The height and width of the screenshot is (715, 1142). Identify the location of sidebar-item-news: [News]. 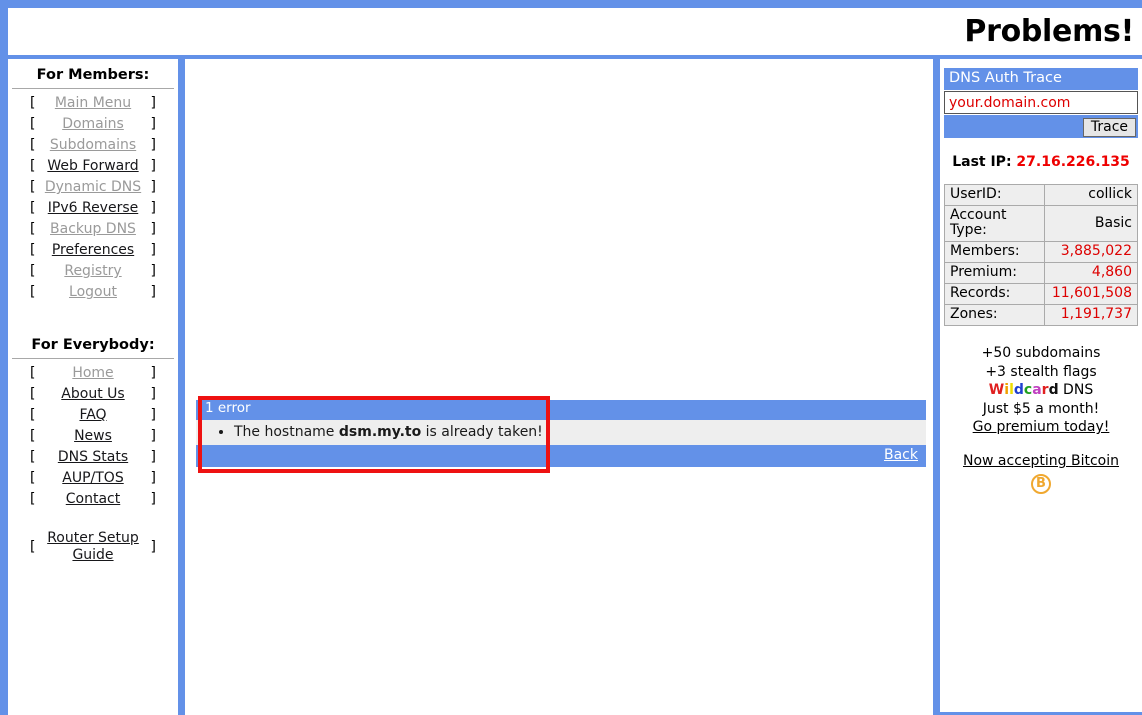
(93, 438).